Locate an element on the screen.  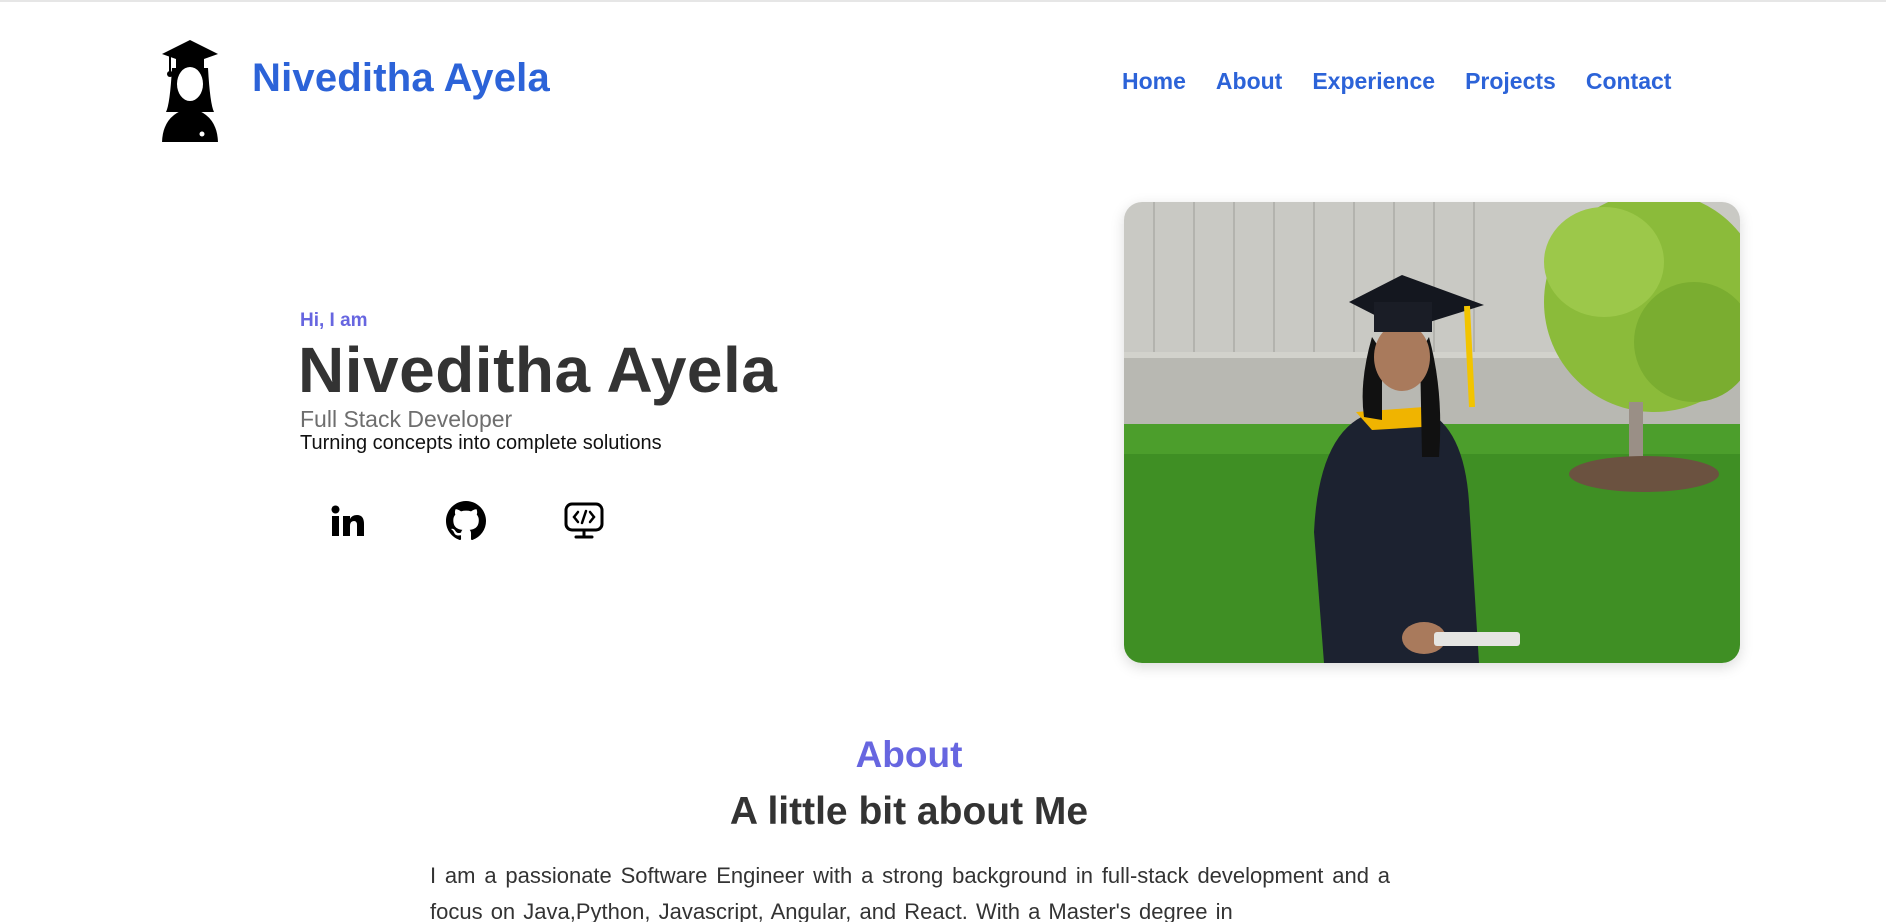
nav-experience: Experience is located at coordinates (1373, 81).